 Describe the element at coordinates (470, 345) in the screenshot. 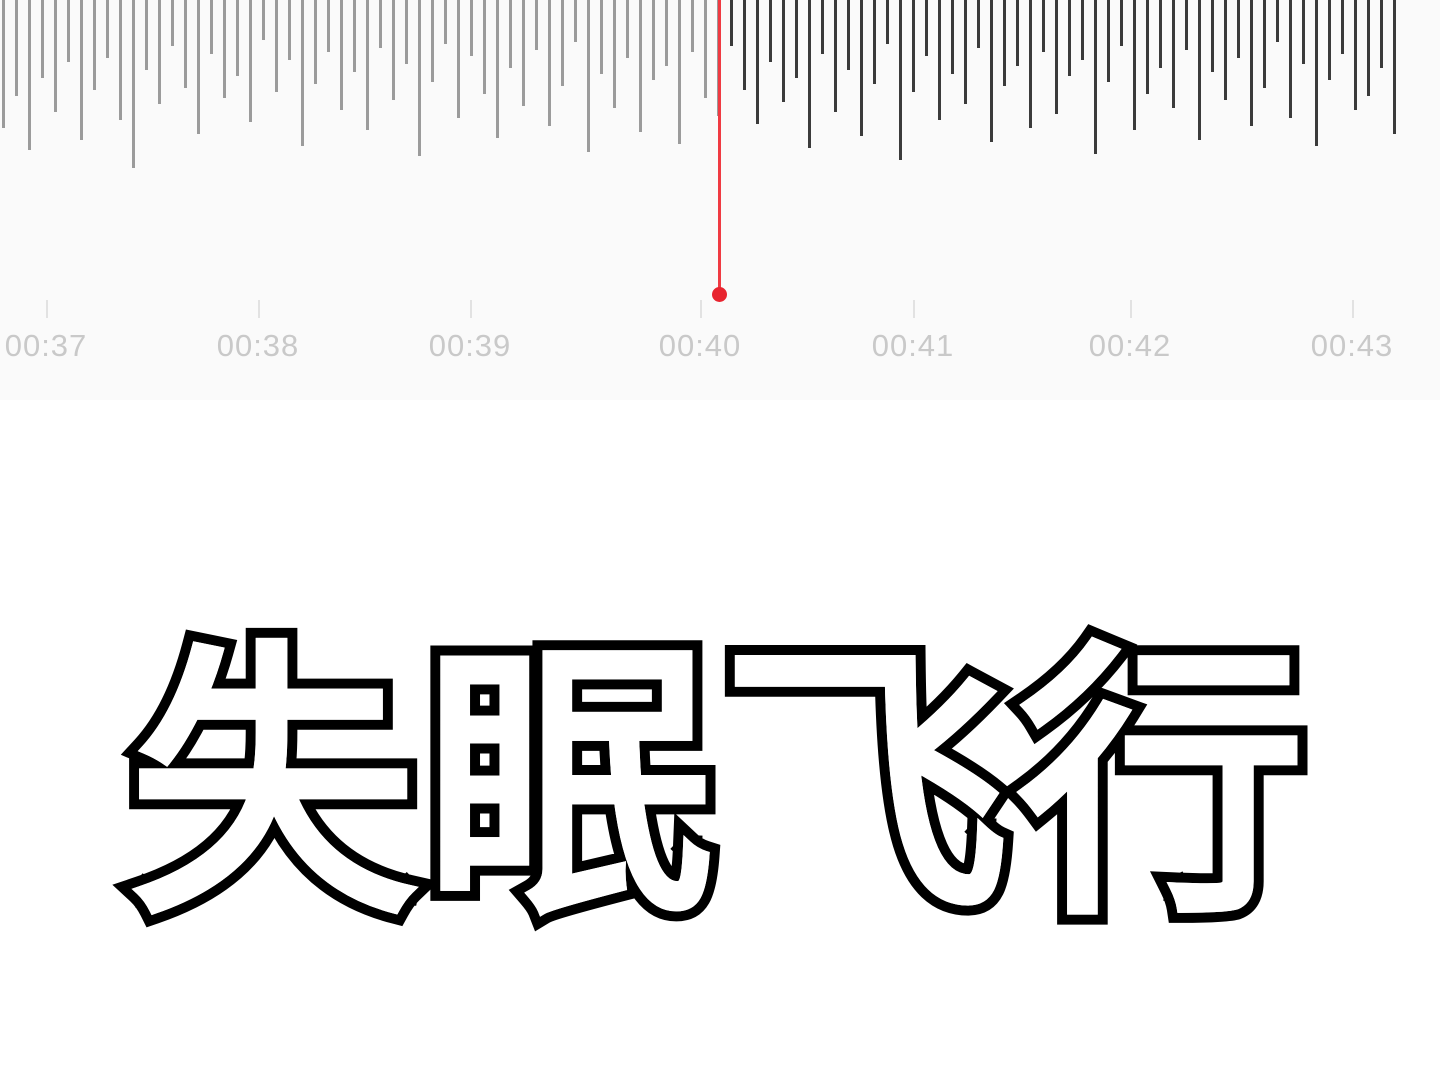

I see `ruler-time-label: 00:39` at that location.